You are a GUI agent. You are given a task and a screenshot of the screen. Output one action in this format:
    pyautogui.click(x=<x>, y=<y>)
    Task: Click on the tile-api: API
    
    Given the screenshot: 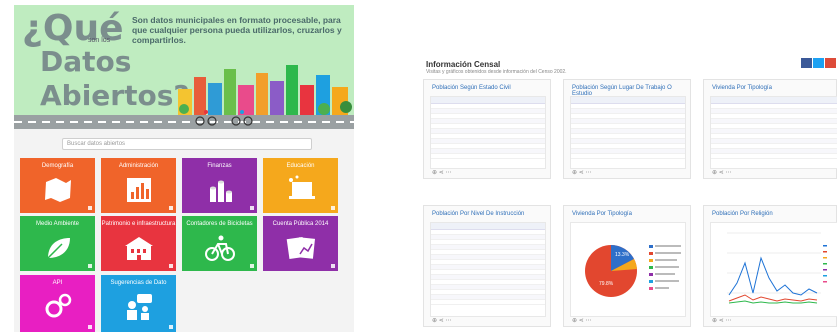 What is the action you would take?
    pyautogui.click(x=57, y=303)
    